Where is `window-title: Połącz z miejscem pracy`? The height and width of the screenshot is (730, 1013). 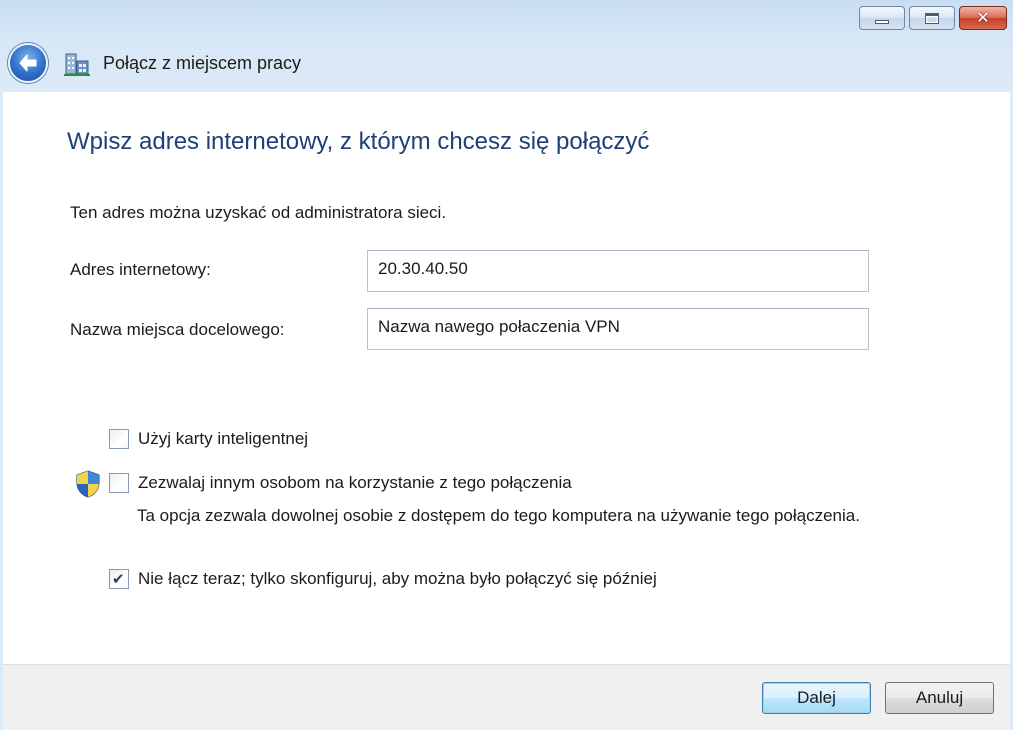
window-title: Połącz z miejscem pracy is located at coordinates (202, 63).